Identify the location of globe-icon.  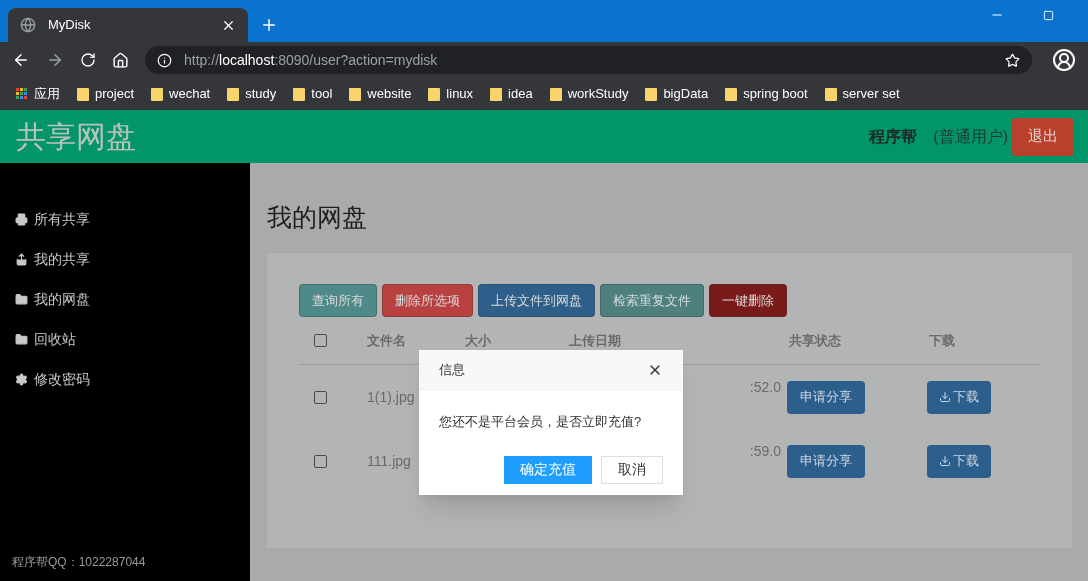
(28, 25).